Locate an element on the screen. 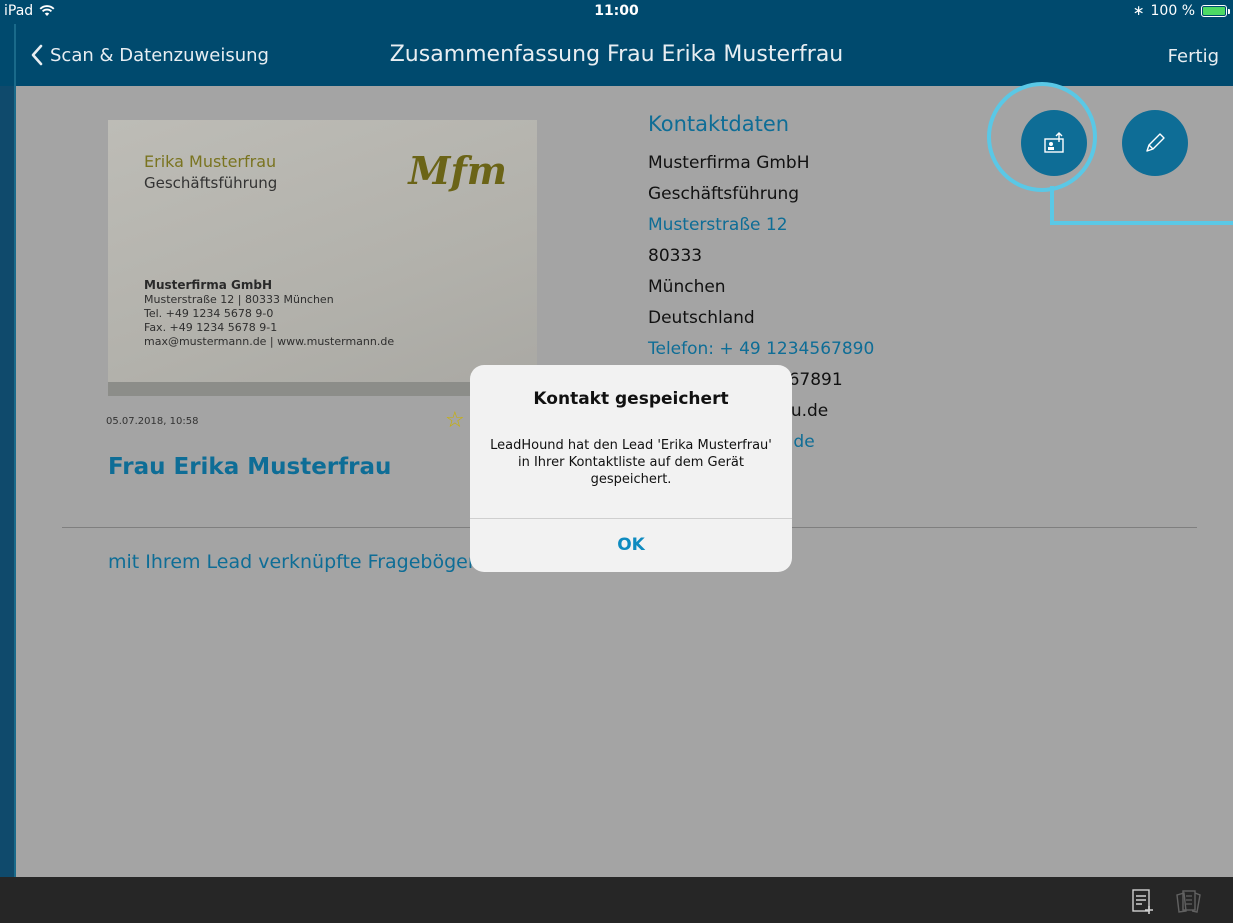  card-company: Musterfirma GmbH is located at coordinates (208, 285).